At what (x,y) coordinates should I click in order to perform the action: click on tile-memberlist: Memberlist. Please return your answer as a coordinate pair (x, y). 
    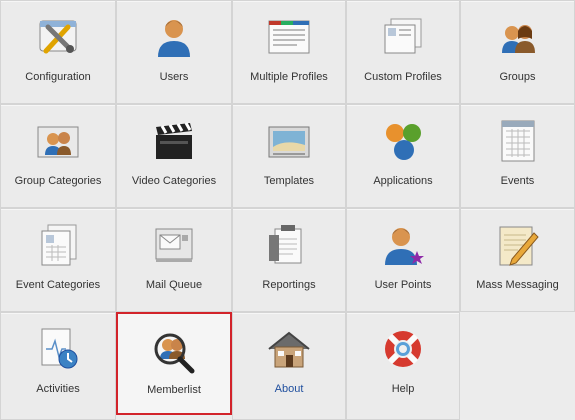
    Looking at the image, I should click on (174, 363).